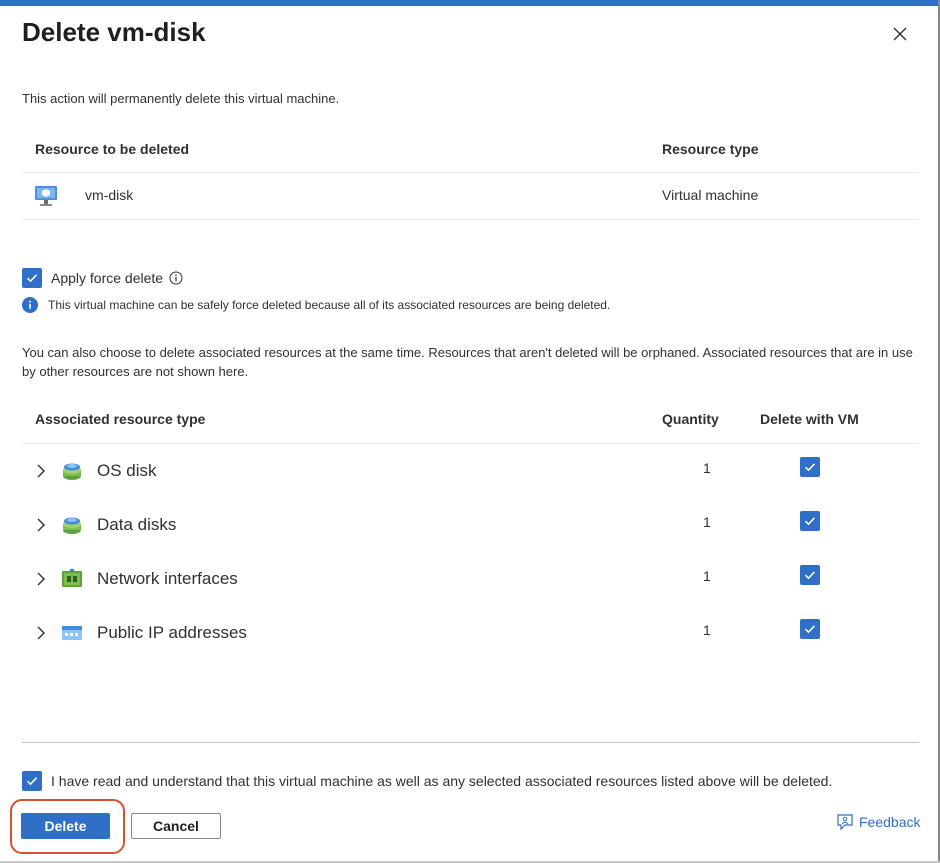 This screenshot has height=863, width=940. Describe the element at coordinates (809, 419) in the screenshot. I see `header-delete-with-vm: Delete with VM` at that location.